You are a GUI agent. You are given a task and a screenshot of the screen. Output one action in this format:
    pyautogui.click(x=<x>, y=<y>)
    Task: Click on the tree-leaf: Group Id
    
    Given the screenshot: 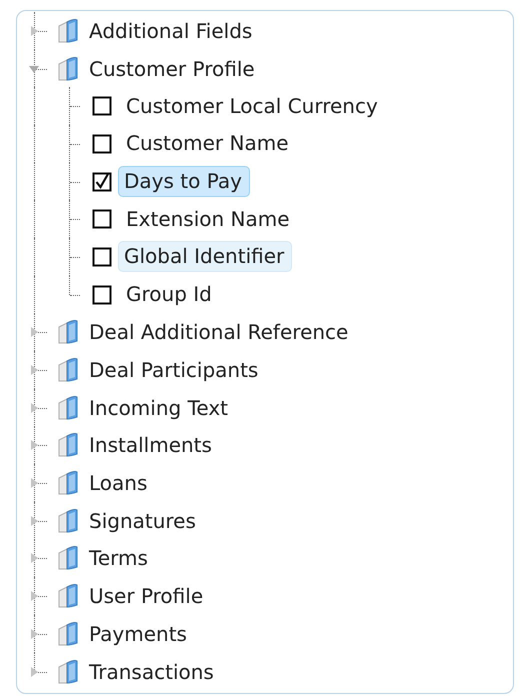 What is the action you would take?
    pyautogui.click(x=170, y=294)
    